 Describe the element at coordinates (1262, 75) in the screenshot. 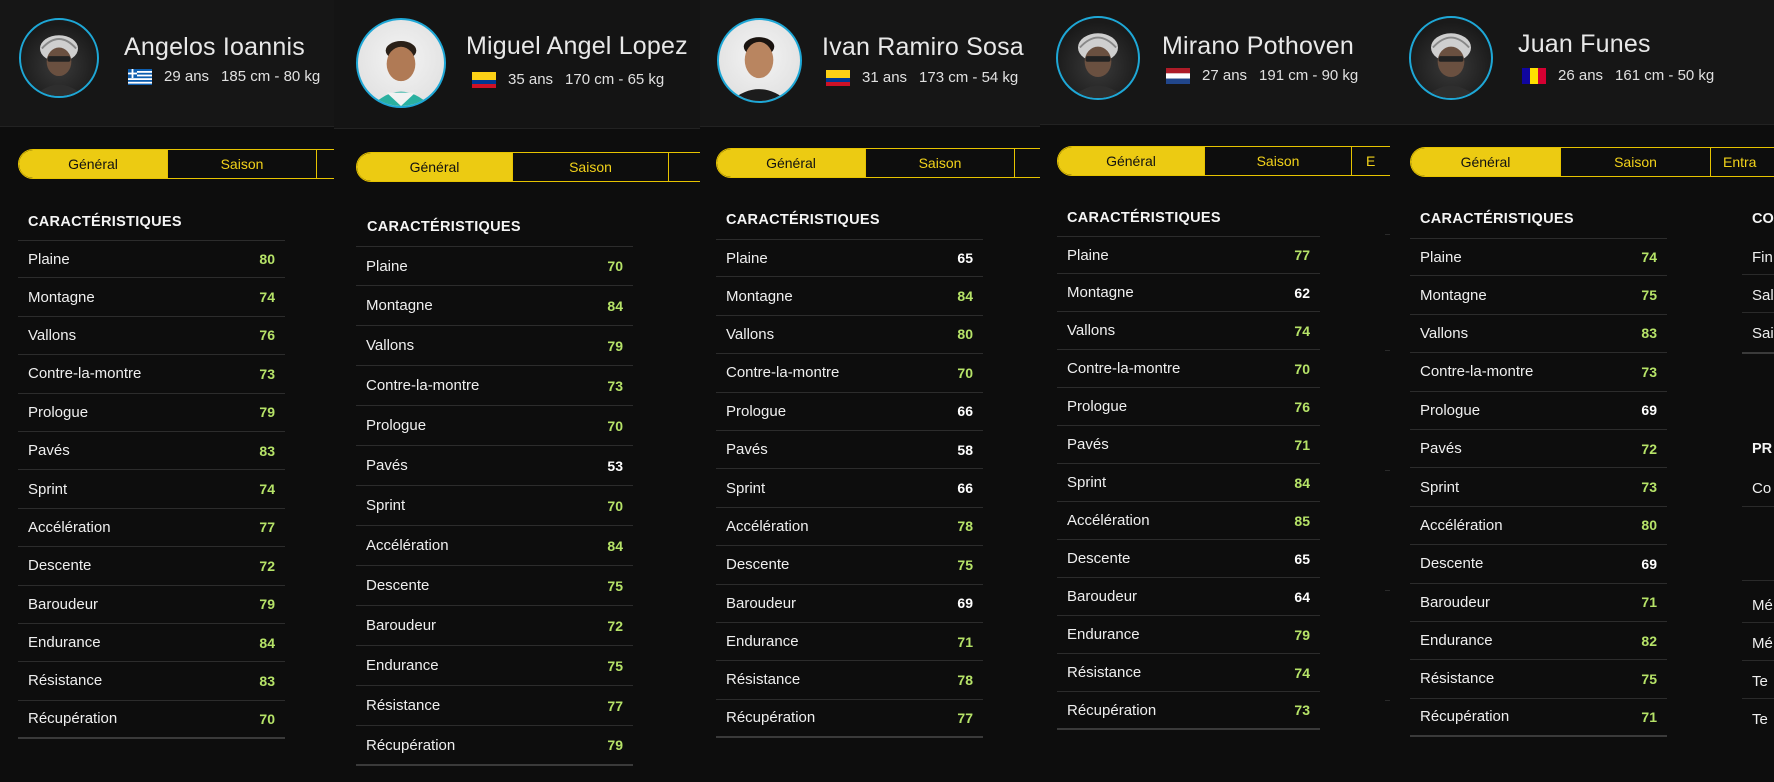

I see `rider-info: 27 ans 191 cm - 90 kg` at that location.